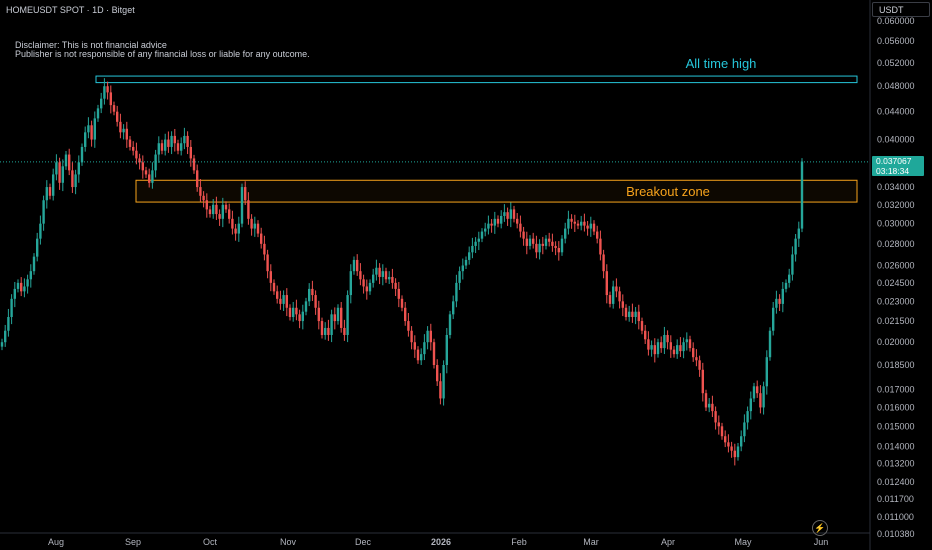  I want to click on ath-label: All time high, so click(721, 63).